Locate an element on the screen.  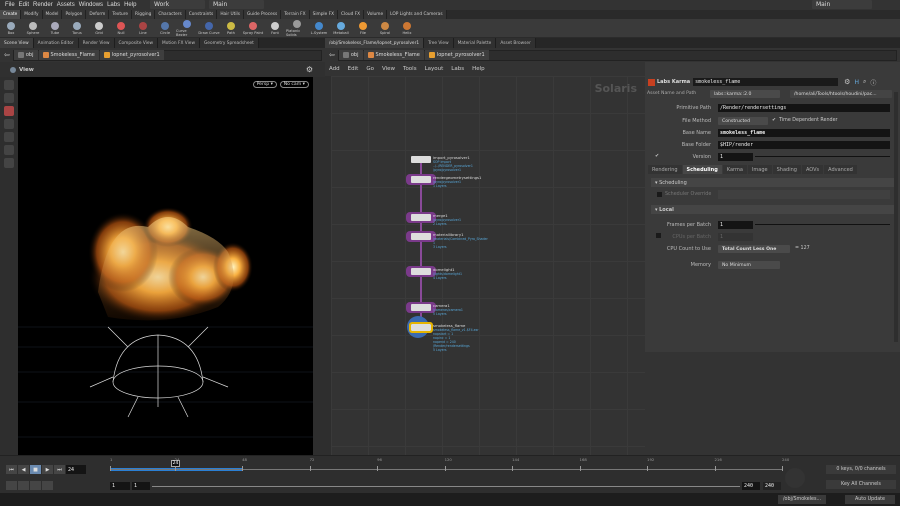
crumb-geo: Smokeless_Flame is located at coordinates (393, 55).